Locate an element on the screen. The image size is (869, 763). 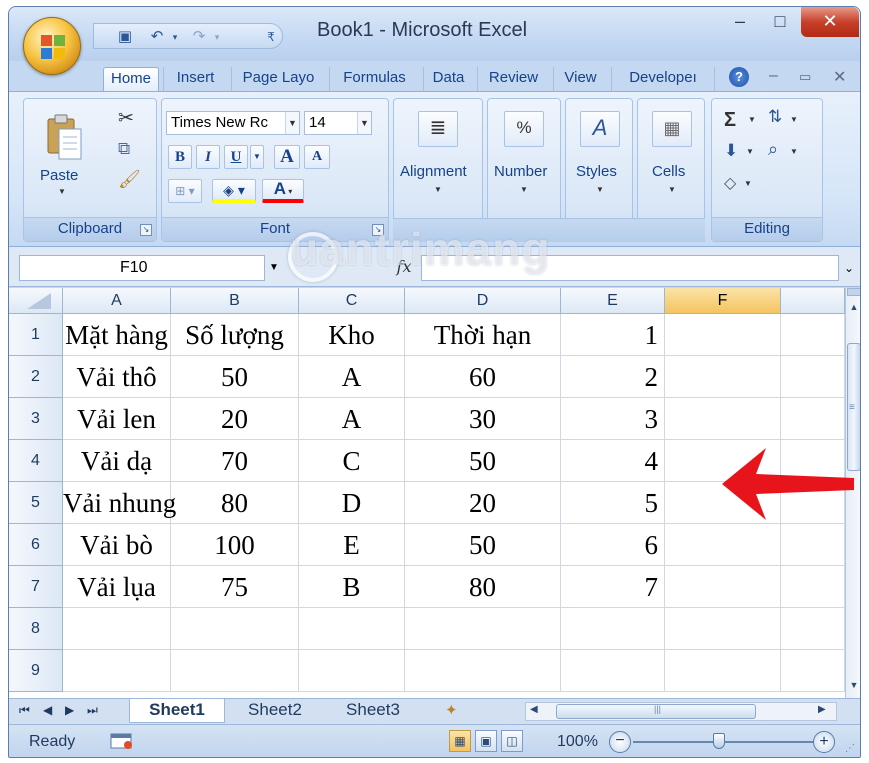
paste-label: Paste is located at coordinates (59, 175).